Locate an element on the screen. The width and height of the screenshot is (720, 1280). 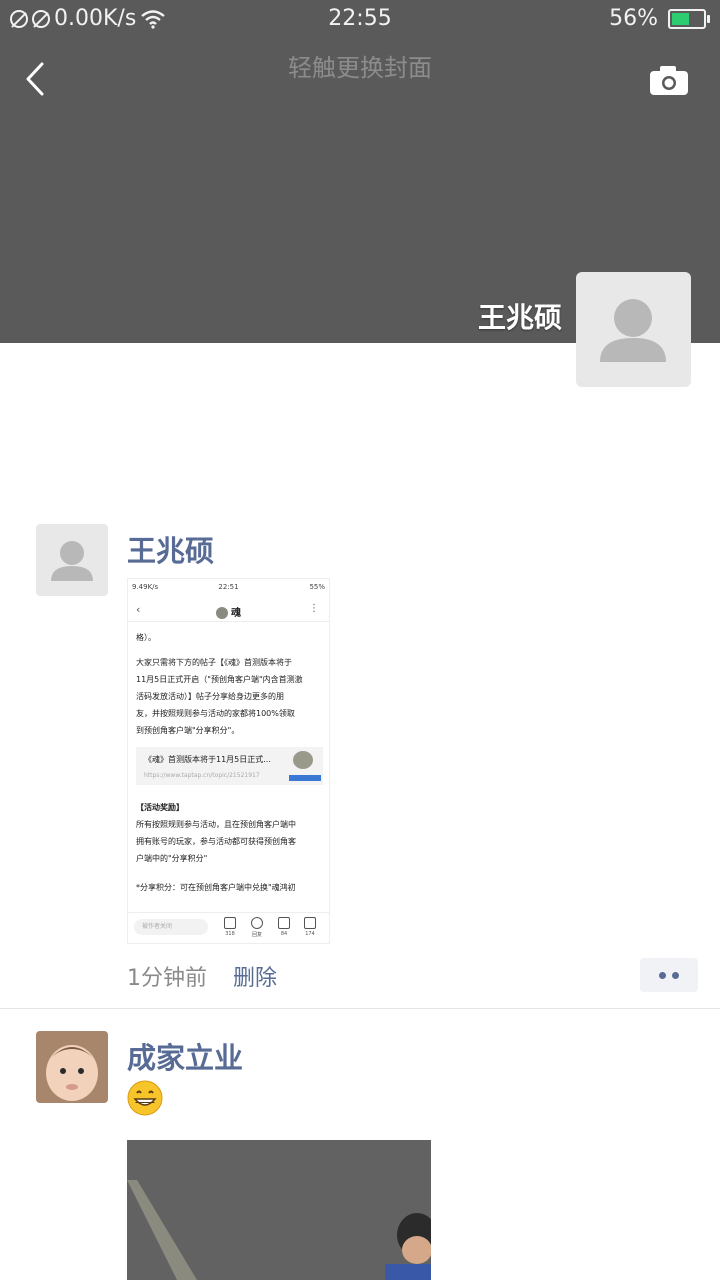
thumb-line: *分享积分：可在预创角客户端中兑换"魂鸿初 is located at coordinates (216, 887).